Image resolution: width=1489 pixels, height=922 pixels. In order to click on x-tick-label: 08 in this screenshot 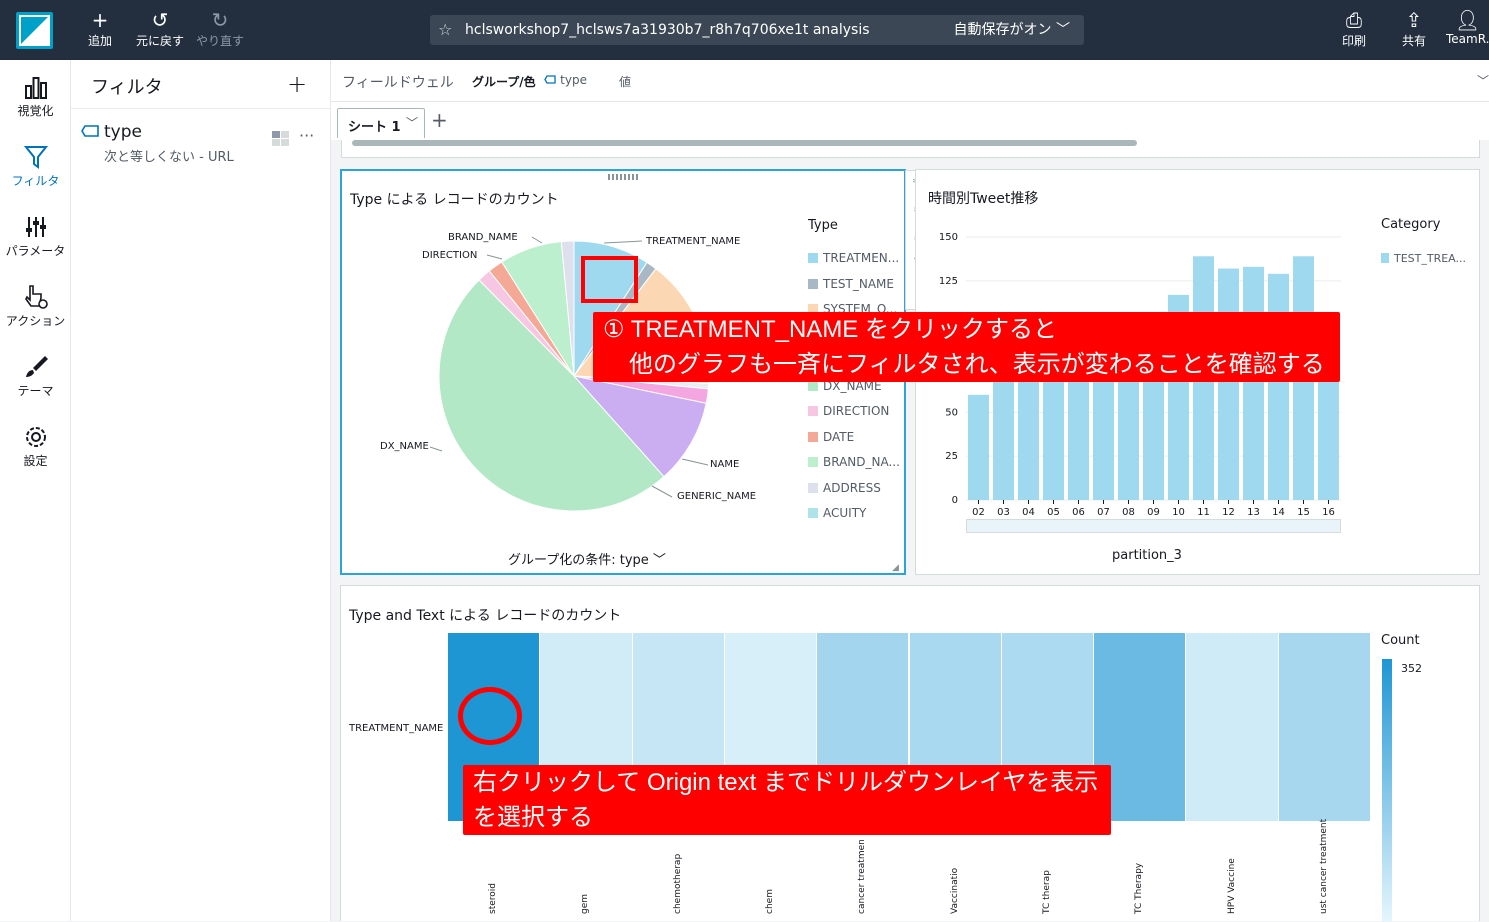, I will do `click(1128, 512)`.